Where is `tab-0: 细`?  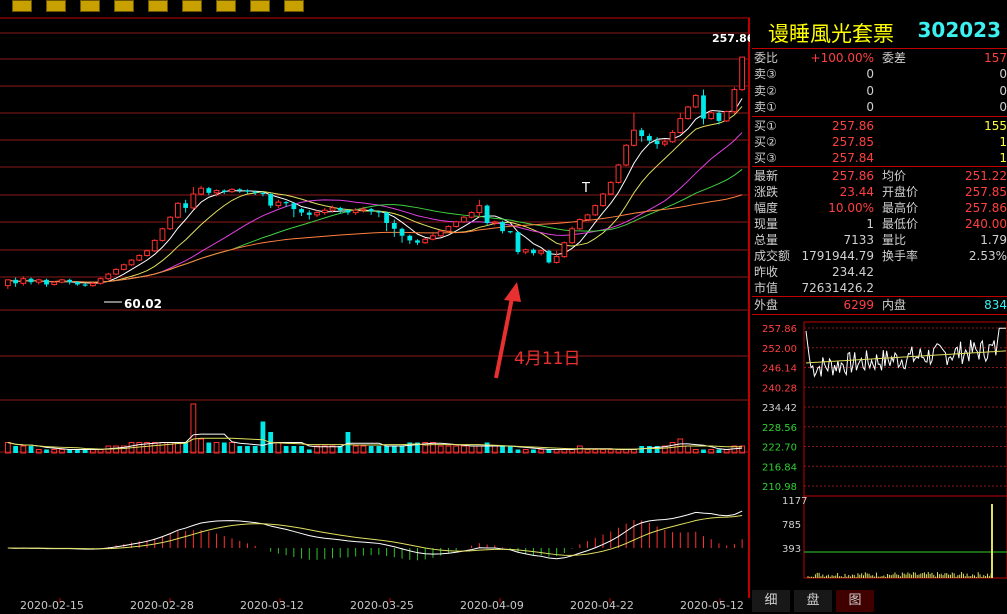 tab-0: 细 is located at coordinates (771, 601).